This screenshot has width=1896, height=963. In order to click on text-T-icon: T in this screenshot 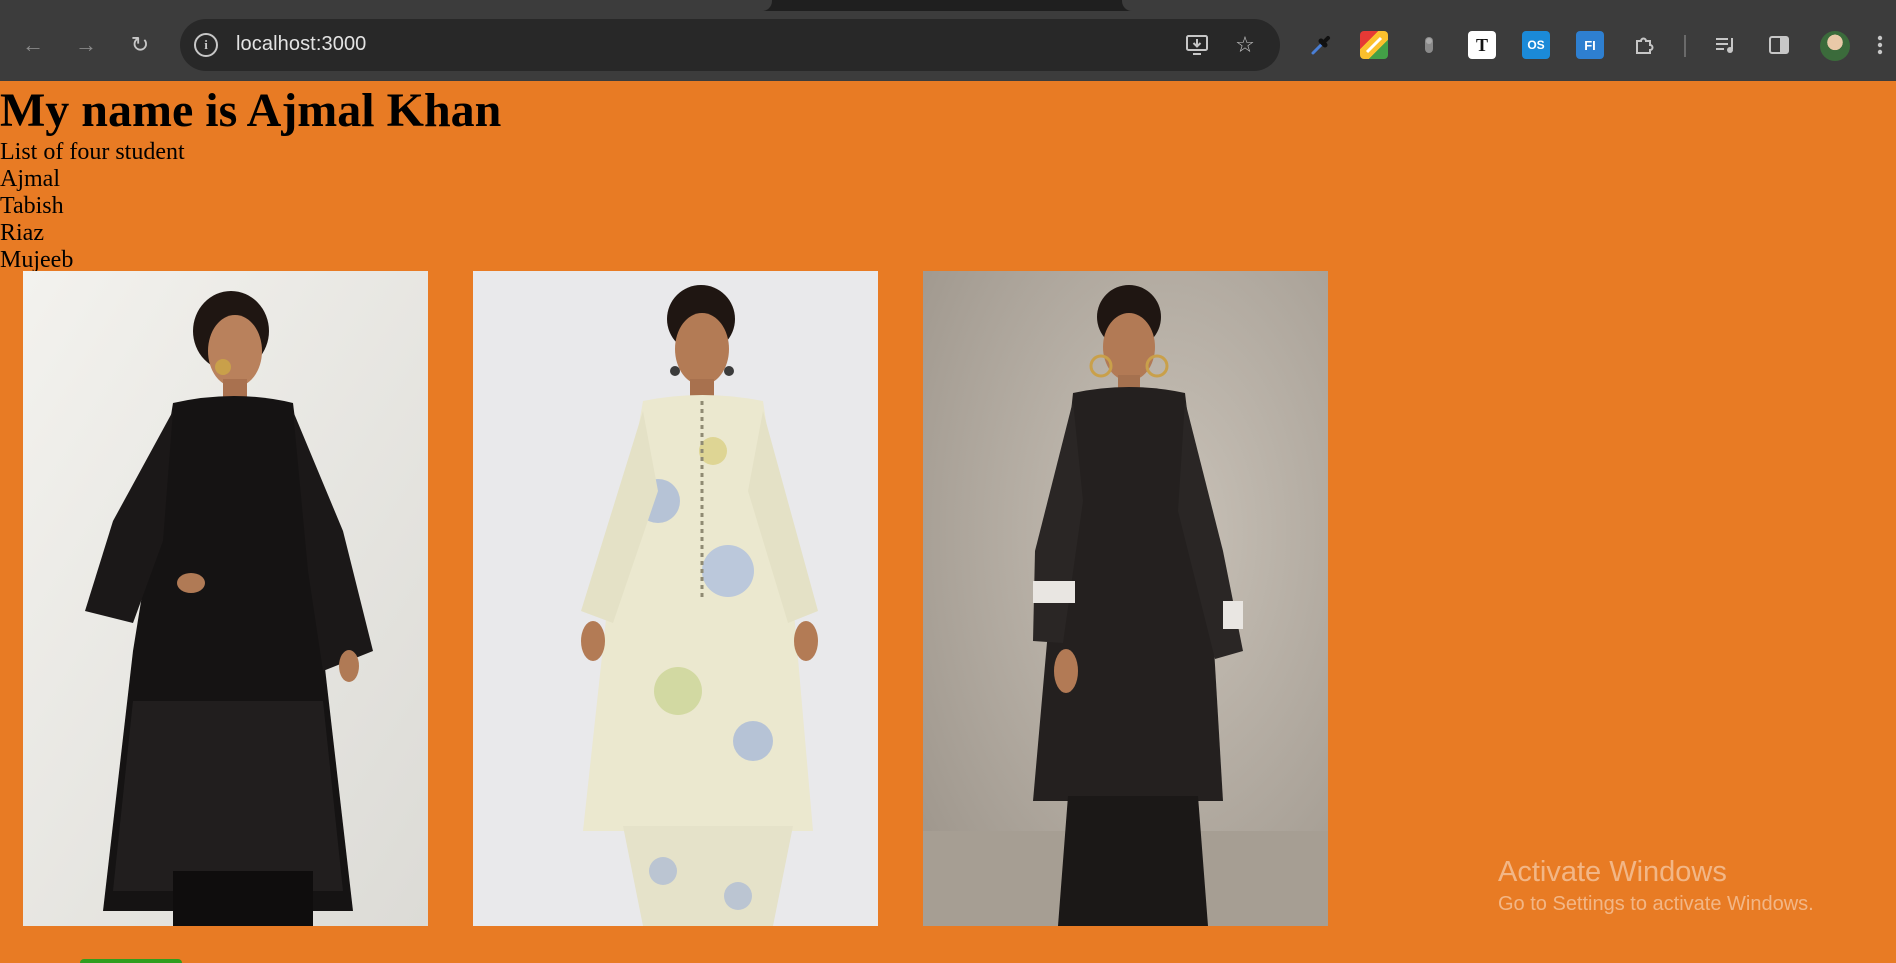, I will do `click(1482, 45)`.